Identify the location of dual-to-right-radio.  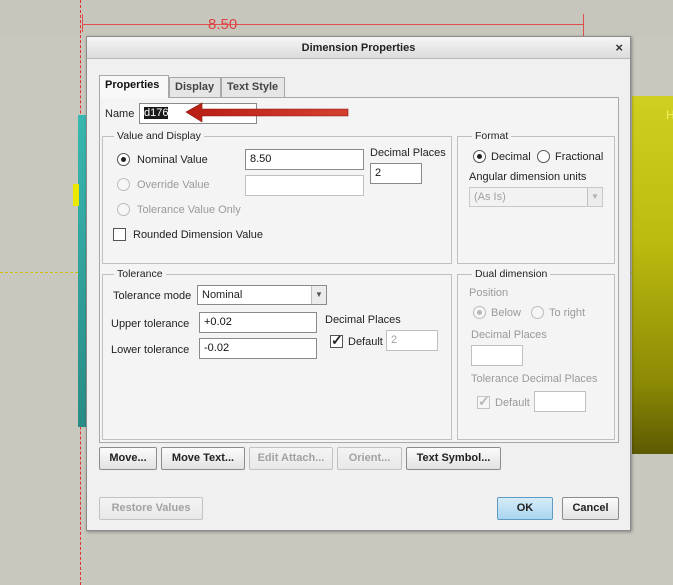
(537, 312).